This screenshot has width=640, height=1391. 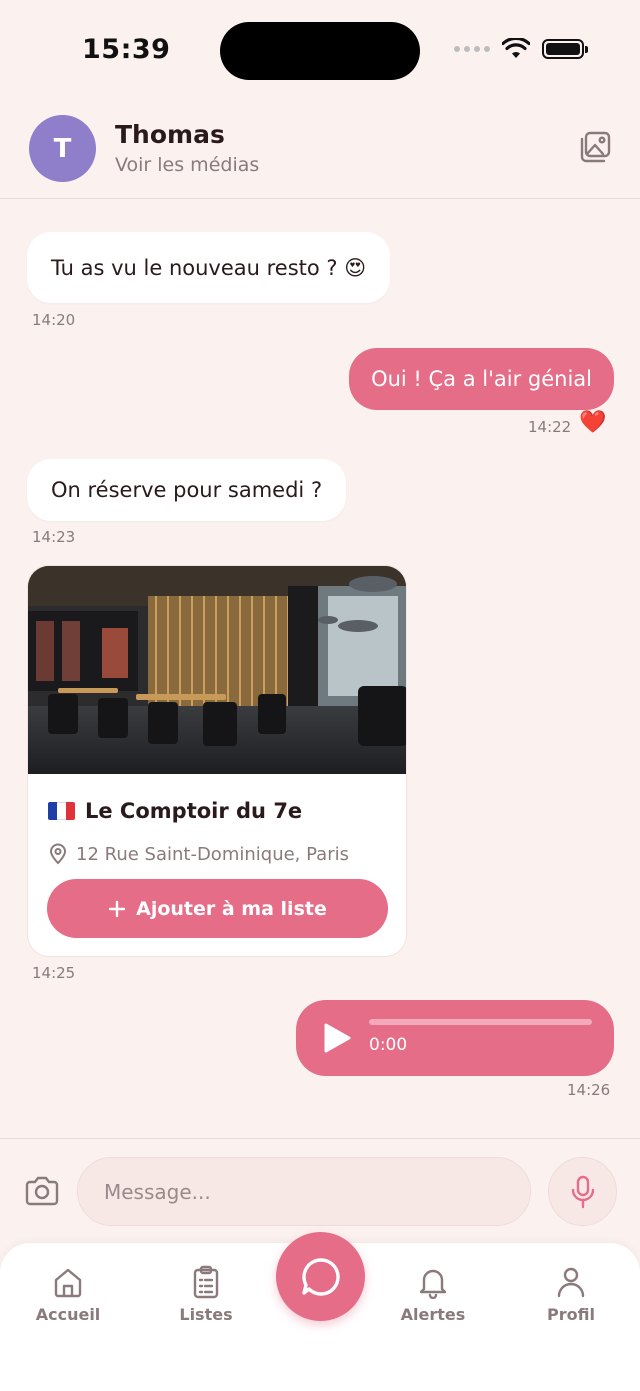 I want to click on dynamic-island, so click(x=320, y=51).